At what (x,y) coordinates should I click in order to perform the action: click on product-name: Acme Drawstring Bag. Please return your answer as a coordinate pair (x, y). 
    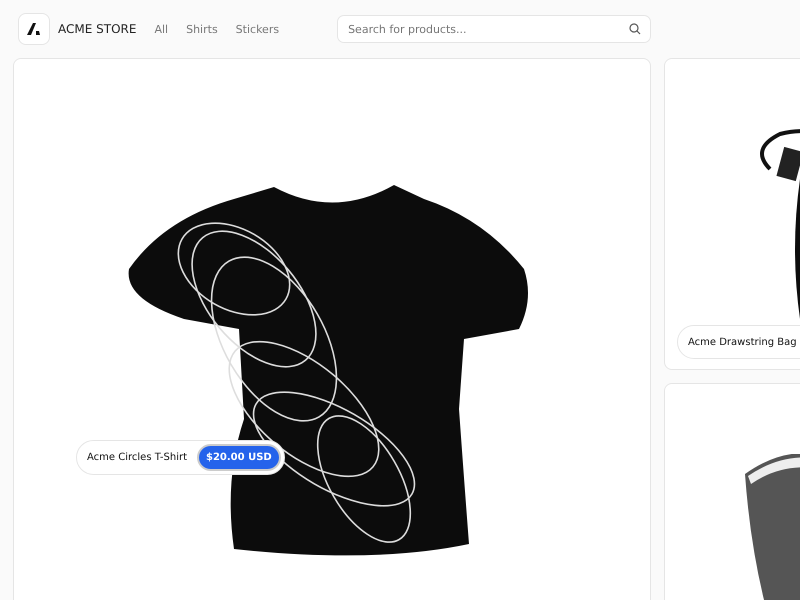
    Looking at the image, I should click on (742, 342).